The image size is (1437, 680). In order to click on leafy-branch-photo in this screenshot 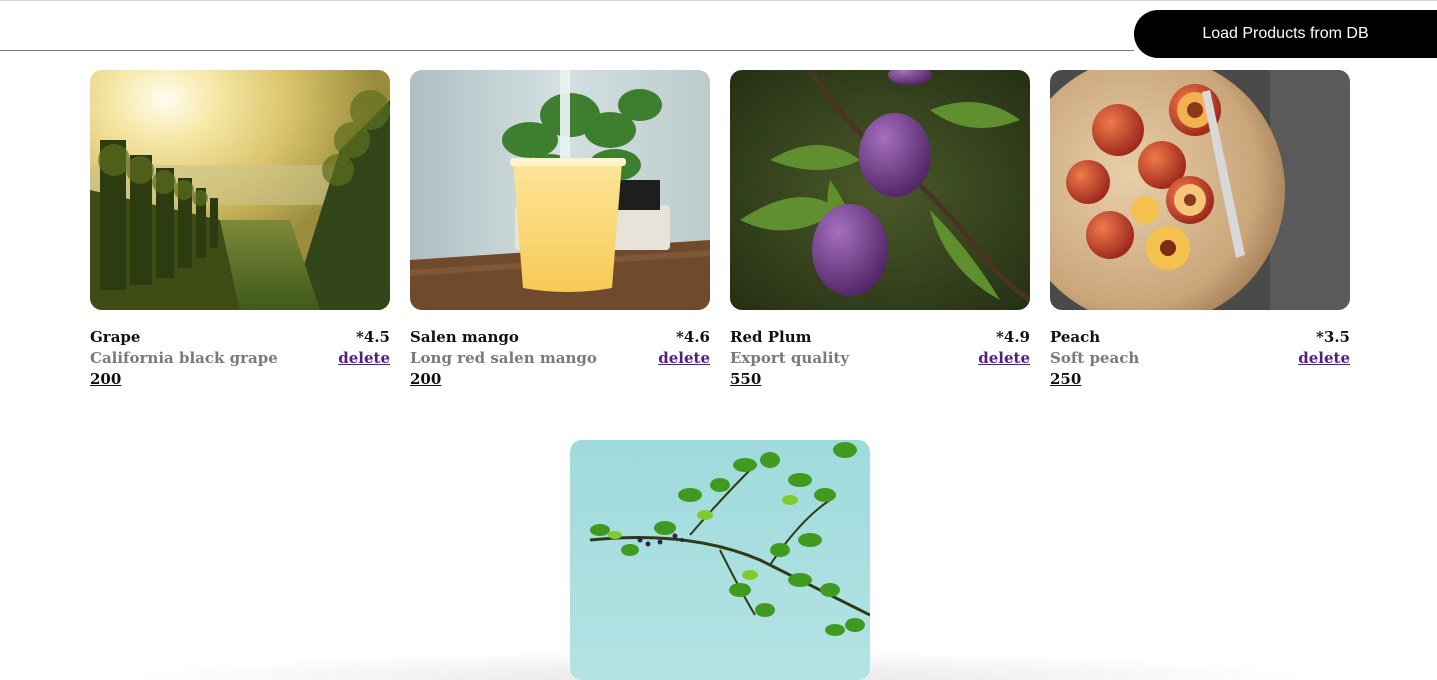, I will do `click(720, 560)`.